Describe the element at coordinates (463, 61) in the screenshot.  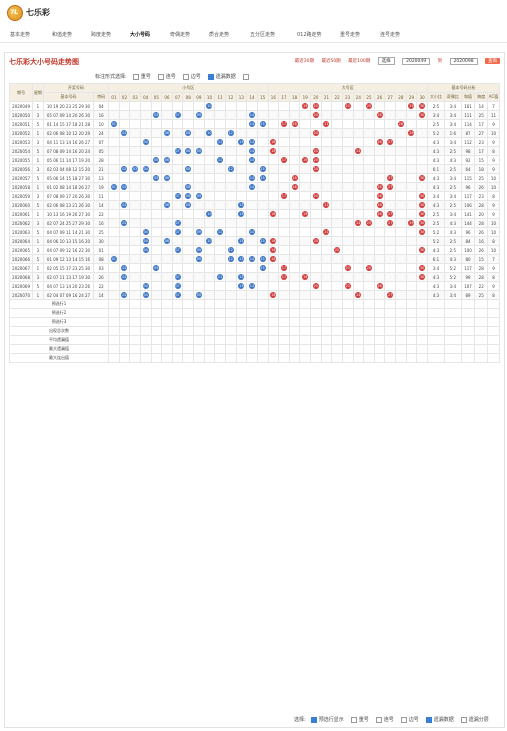
I see `to-issue-input: 2020098` at that location.